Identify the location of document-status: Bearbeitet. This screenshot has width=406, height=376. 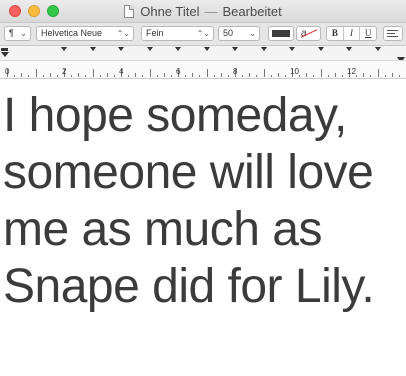
(252, 11).